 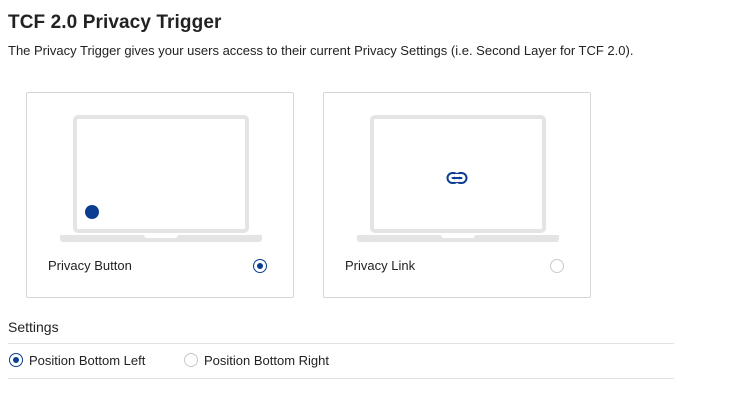 What do you see at coordinates (16, 360) in the screenshot?
I see `position-bottom-left-radio` at bounding box center [16, 360].